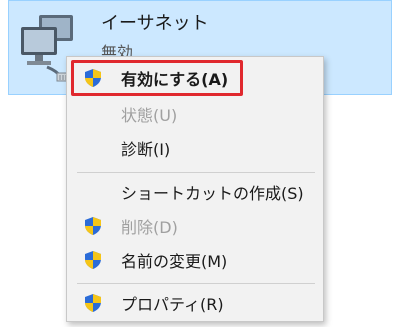 This screenshot has height=327, width=400. I want to click on adapter-name: イーサネット, so click(155, 23).